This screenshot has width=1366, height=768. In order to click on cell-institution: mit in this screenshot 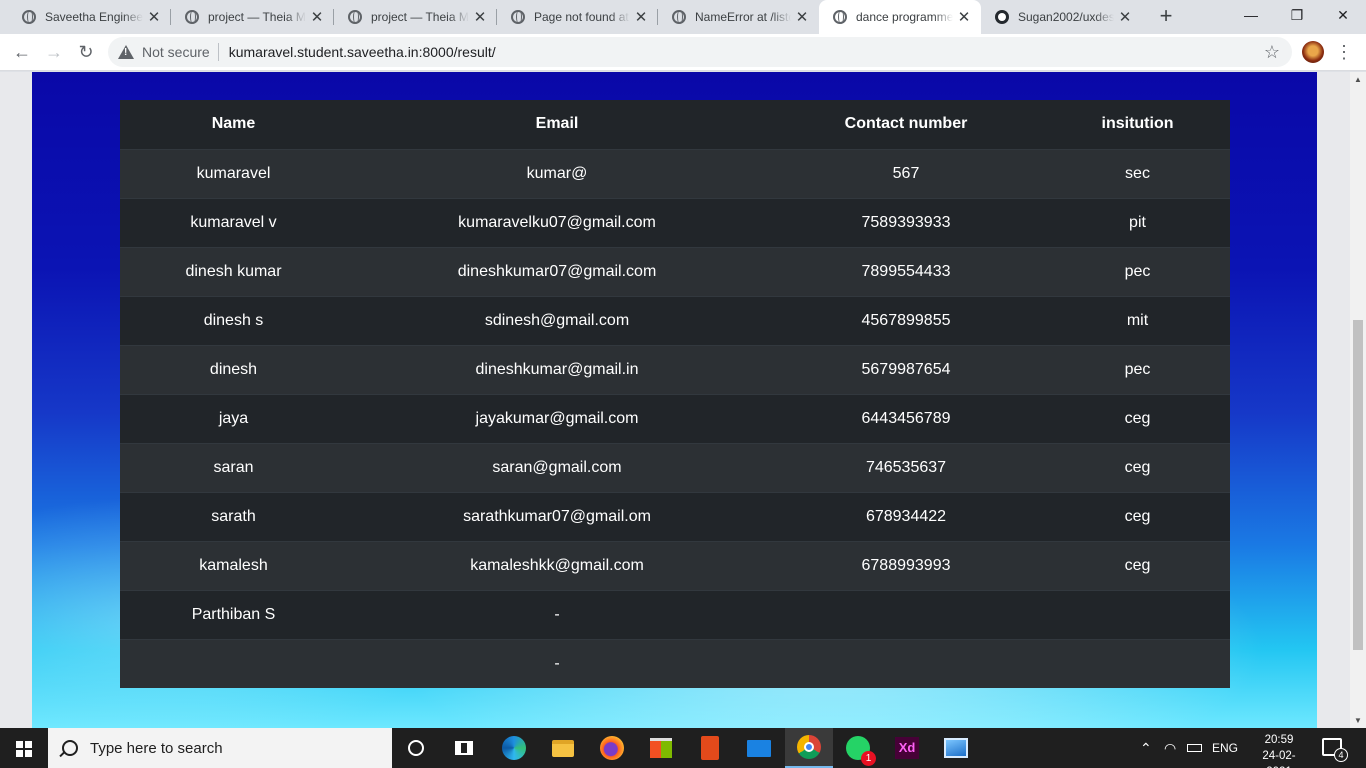, I will do `click(1137, 320)`.